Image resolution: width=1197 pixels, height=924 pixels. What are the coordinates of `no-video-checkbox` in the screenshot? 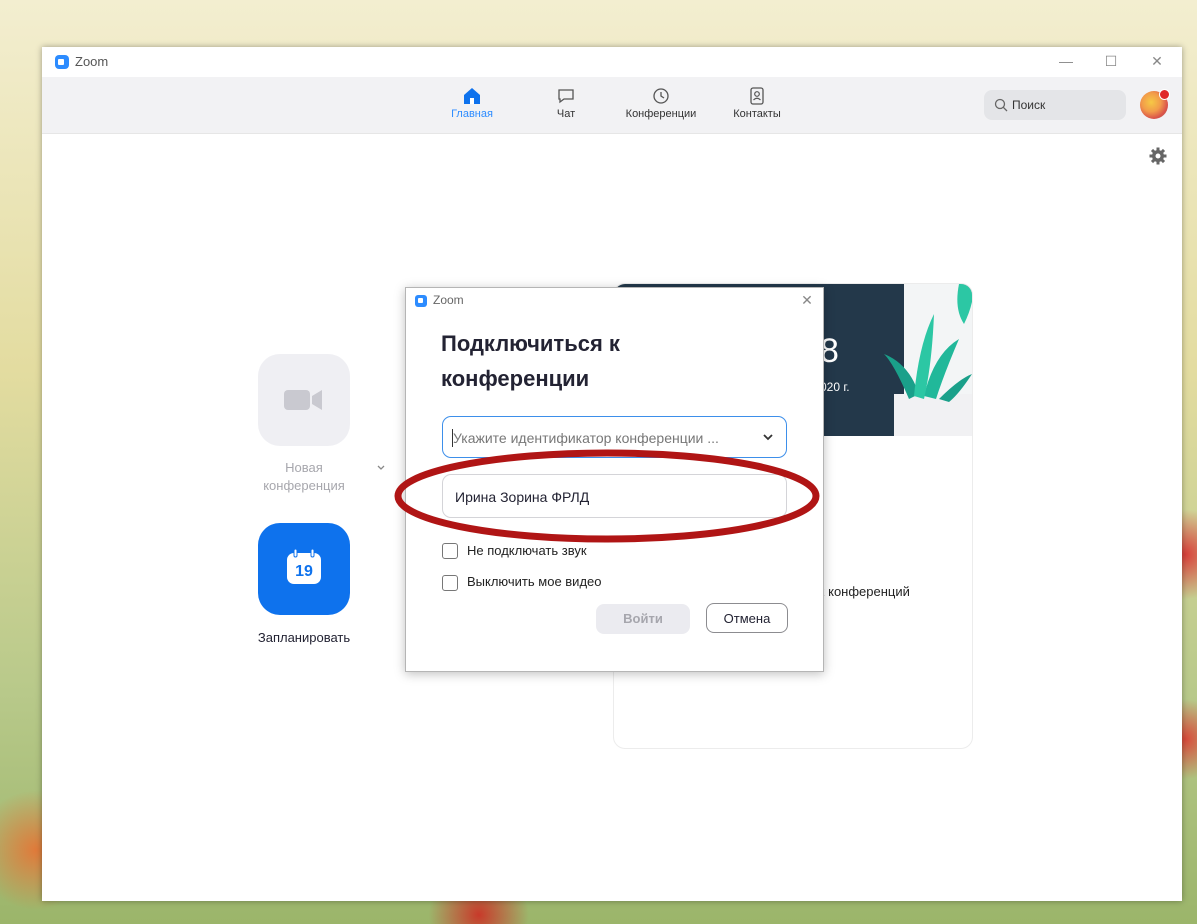 It's located at (450, 583).